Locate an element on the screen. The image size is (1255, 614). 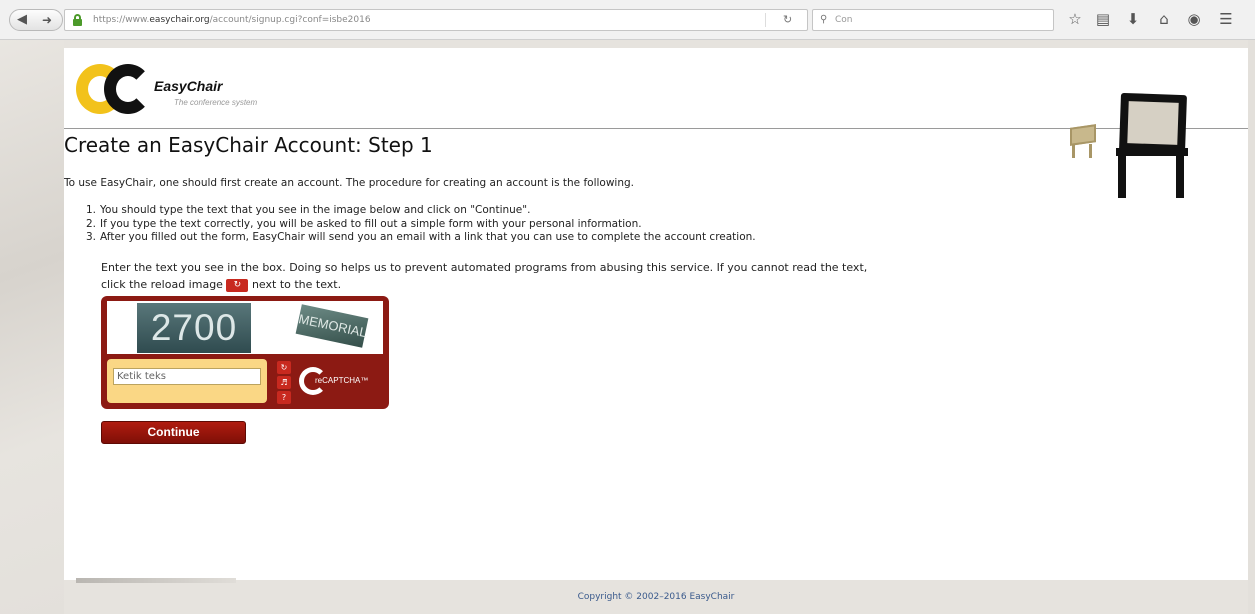
continue-button: Continue is located at coordinates (173, 432).